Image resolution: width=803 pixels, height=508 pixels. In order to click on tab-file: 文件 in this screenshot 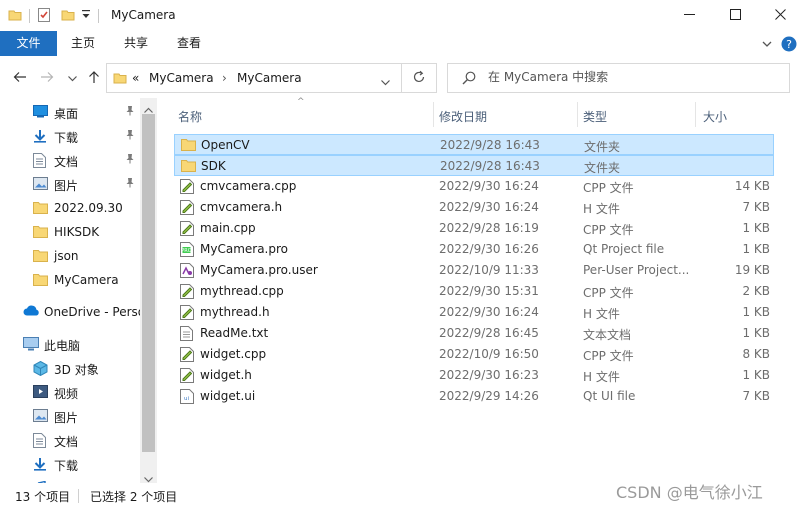, I will do `click(28, 43)`.